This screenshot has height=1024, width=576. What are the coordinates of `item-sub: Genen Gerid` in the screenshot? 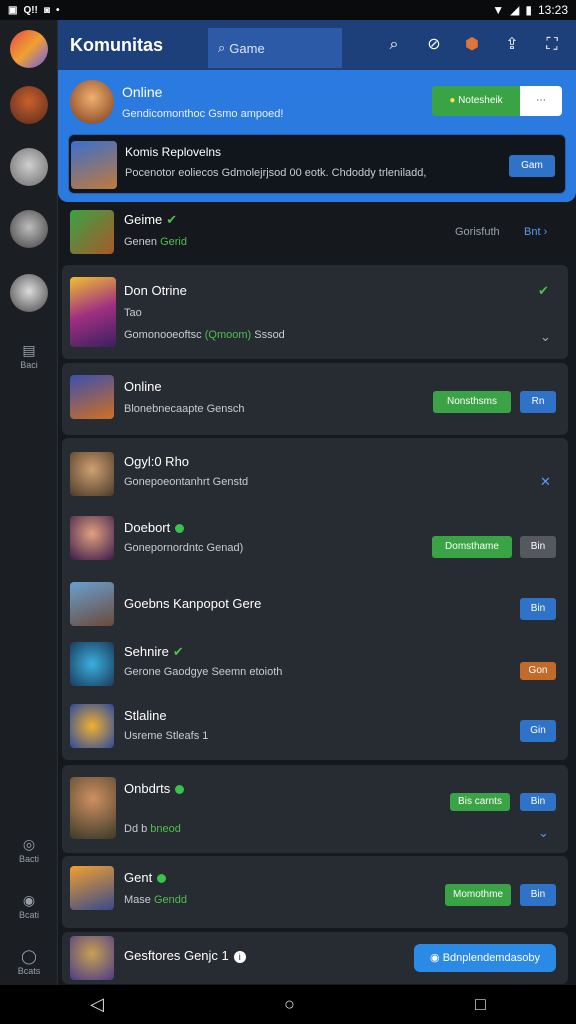 It's located at (155, 242).